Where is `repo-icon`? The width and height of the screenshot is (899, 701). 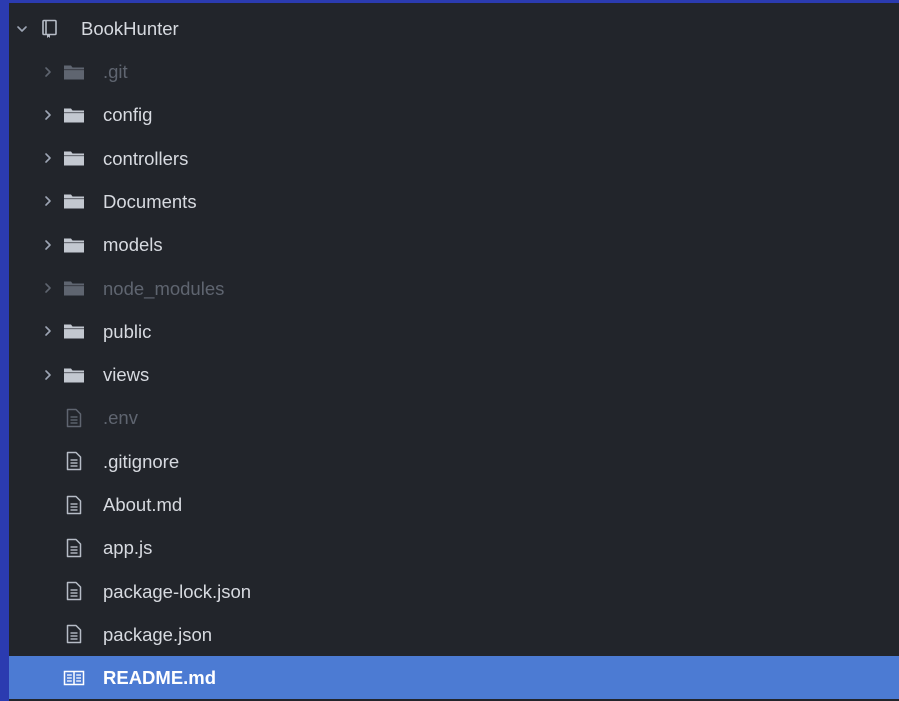 repo-icon is located at coordinates (50, 28).